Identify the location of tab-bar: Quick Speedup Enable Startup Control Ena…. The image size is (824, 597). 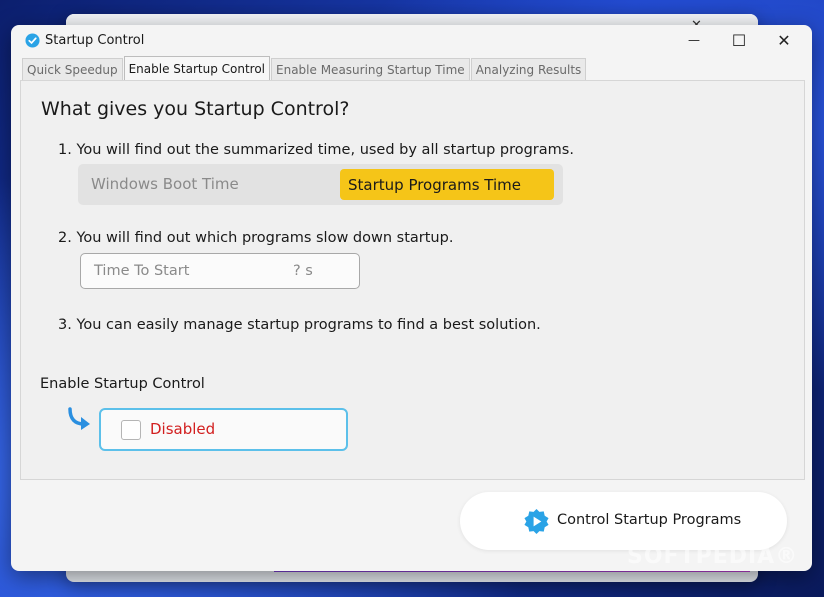
(304, 68).